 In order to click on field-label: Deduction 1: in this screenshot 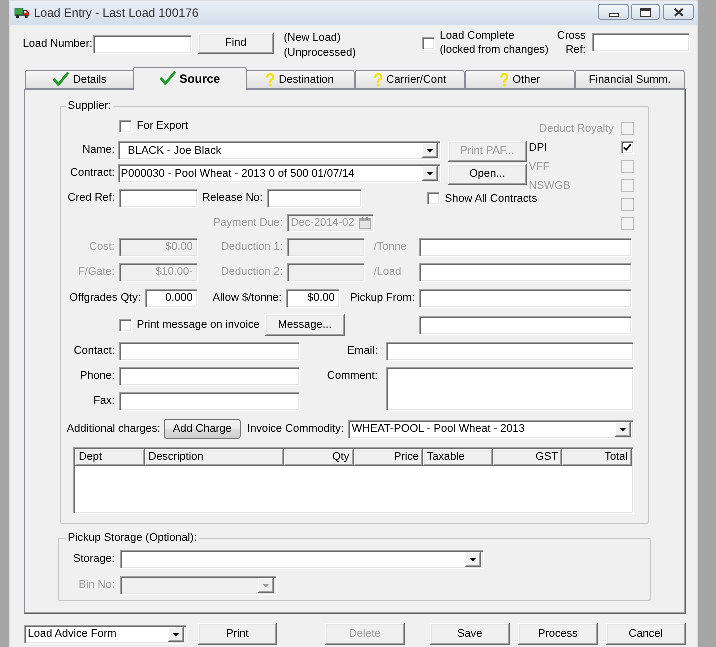, I will do `click(252, 247)`.